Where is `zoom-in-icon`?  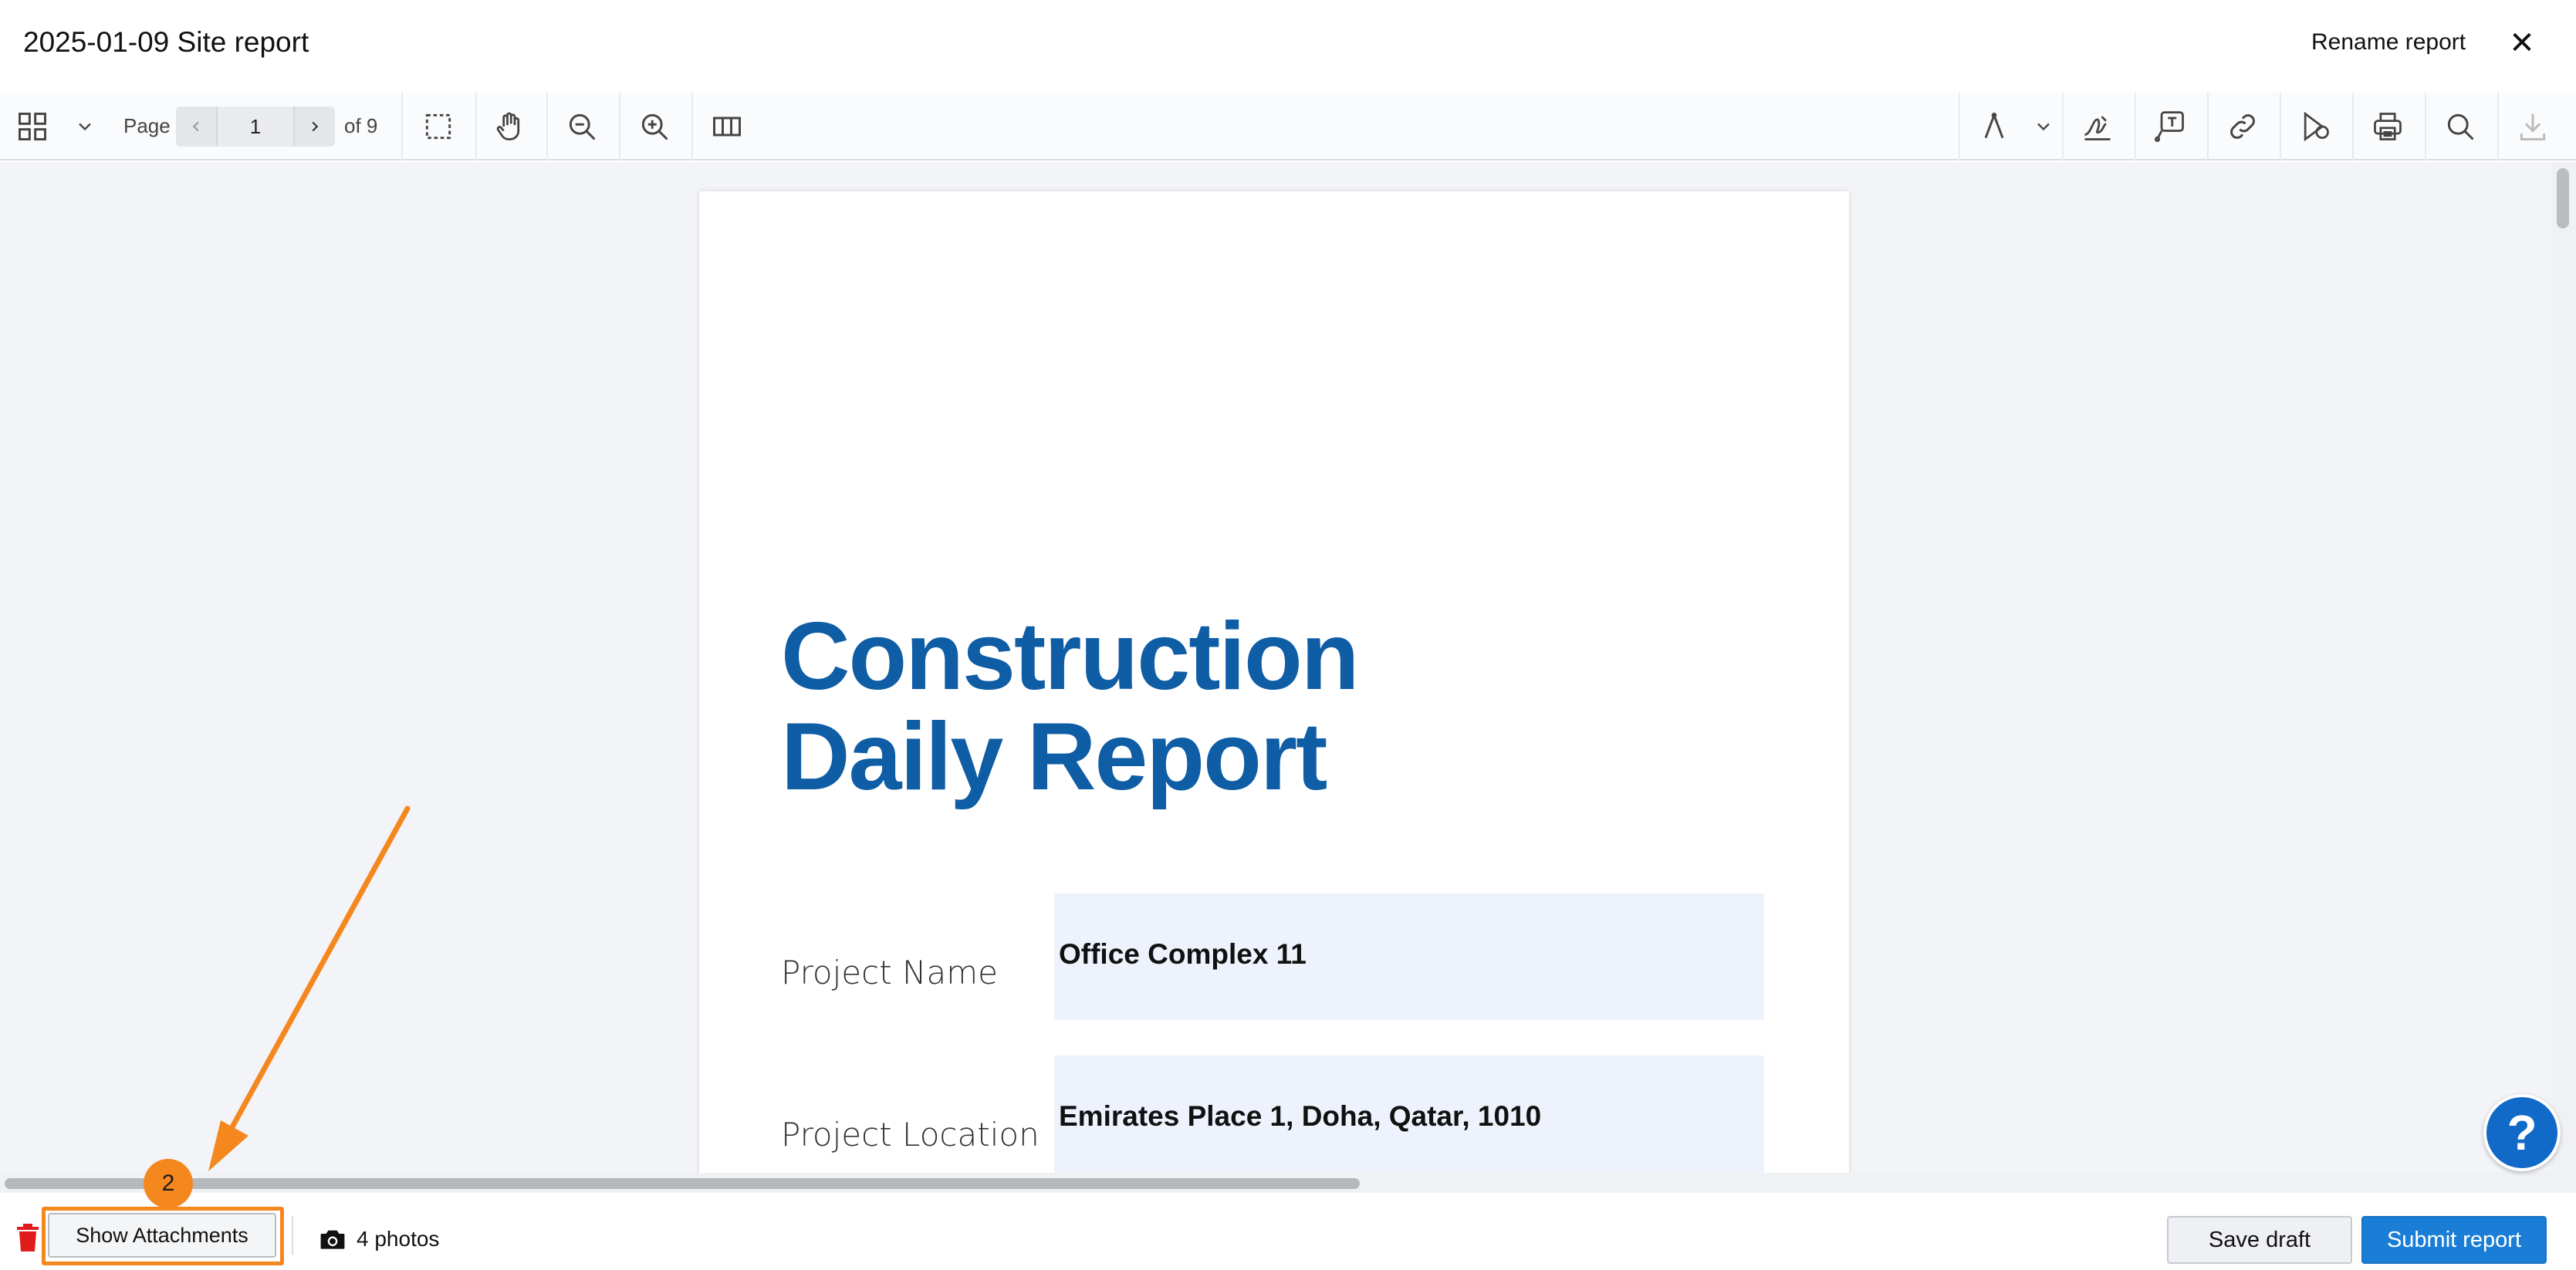
zoom-in-icon is located at coordinates (654, 127).